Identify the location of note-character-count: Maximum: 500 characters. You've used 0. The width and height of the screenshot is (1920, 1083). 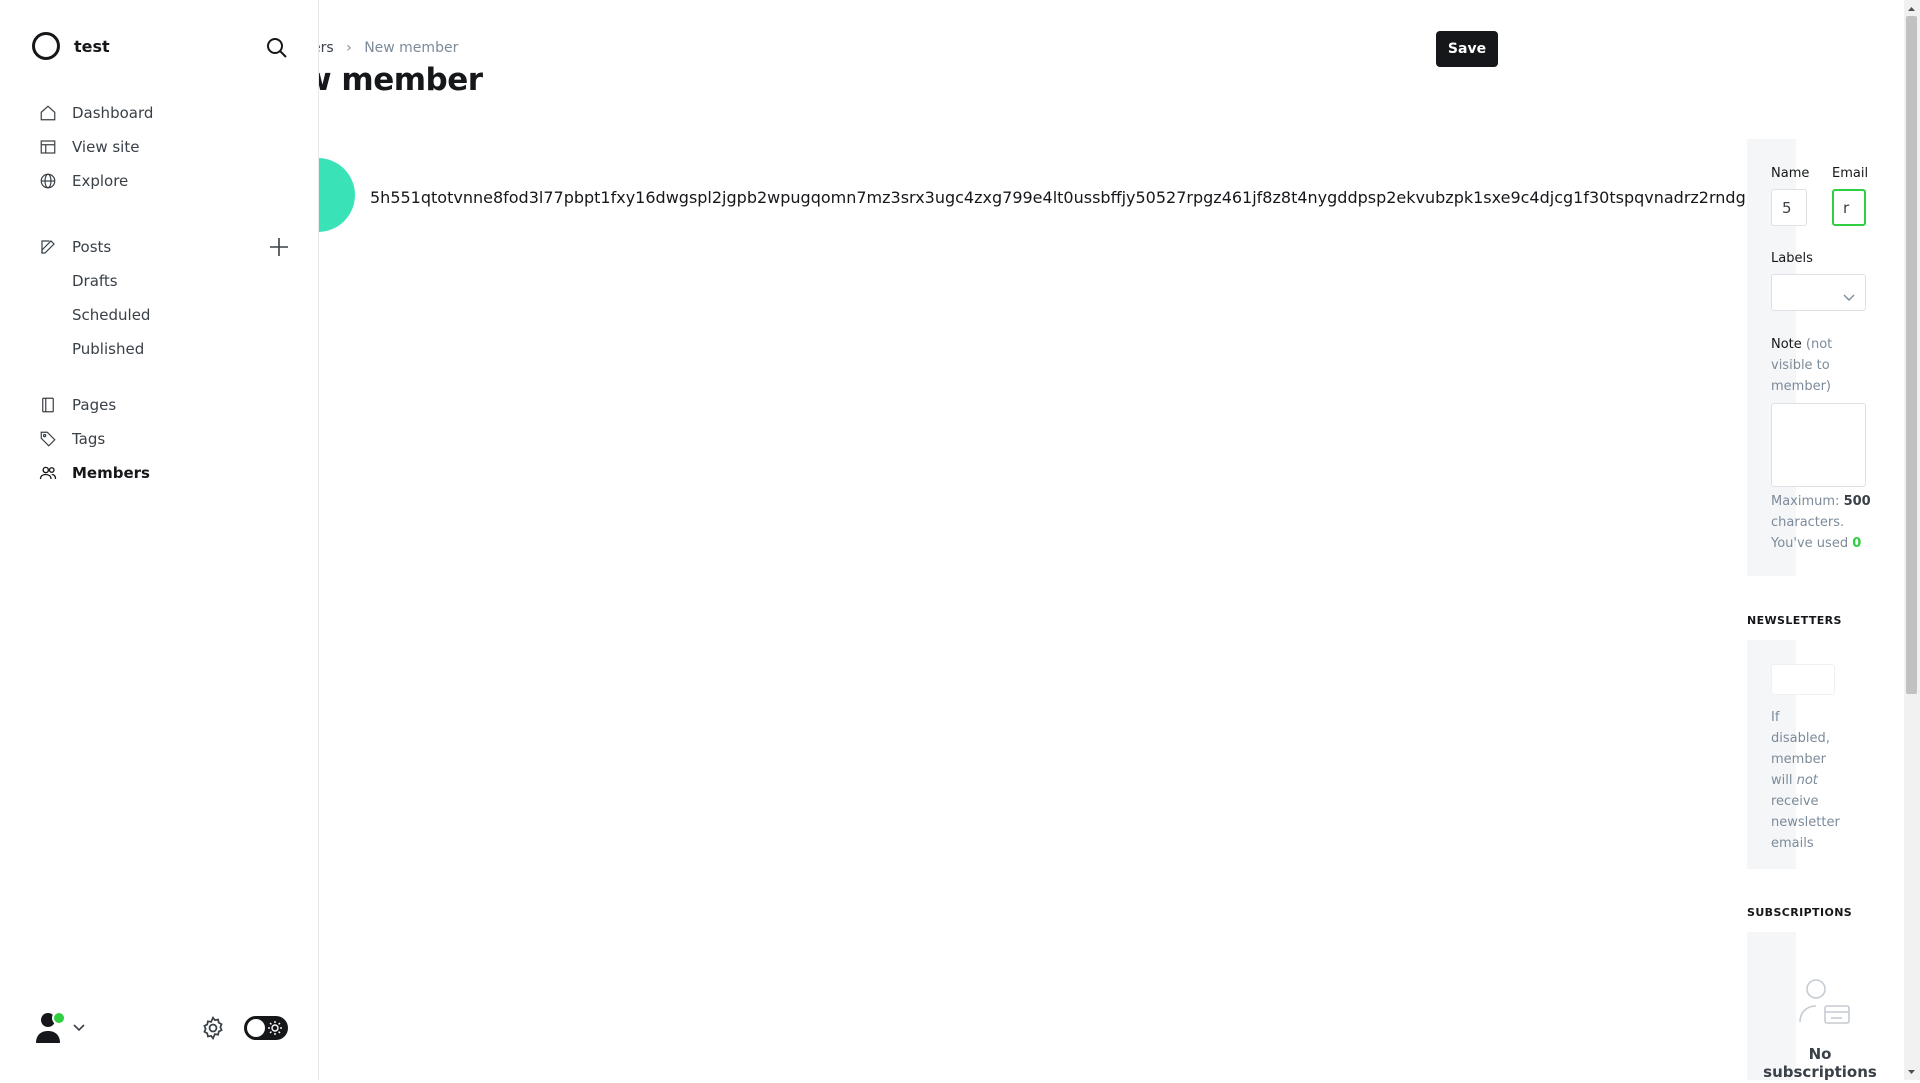
(1821, 522).